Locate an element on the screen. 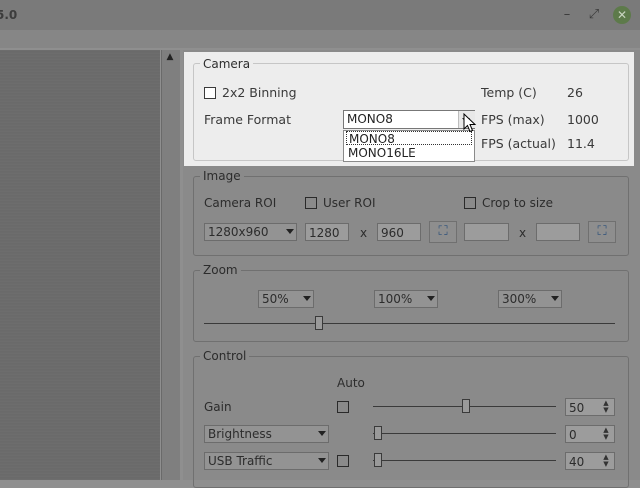  zoom-slider-handle is located at coordinates (319, 323).